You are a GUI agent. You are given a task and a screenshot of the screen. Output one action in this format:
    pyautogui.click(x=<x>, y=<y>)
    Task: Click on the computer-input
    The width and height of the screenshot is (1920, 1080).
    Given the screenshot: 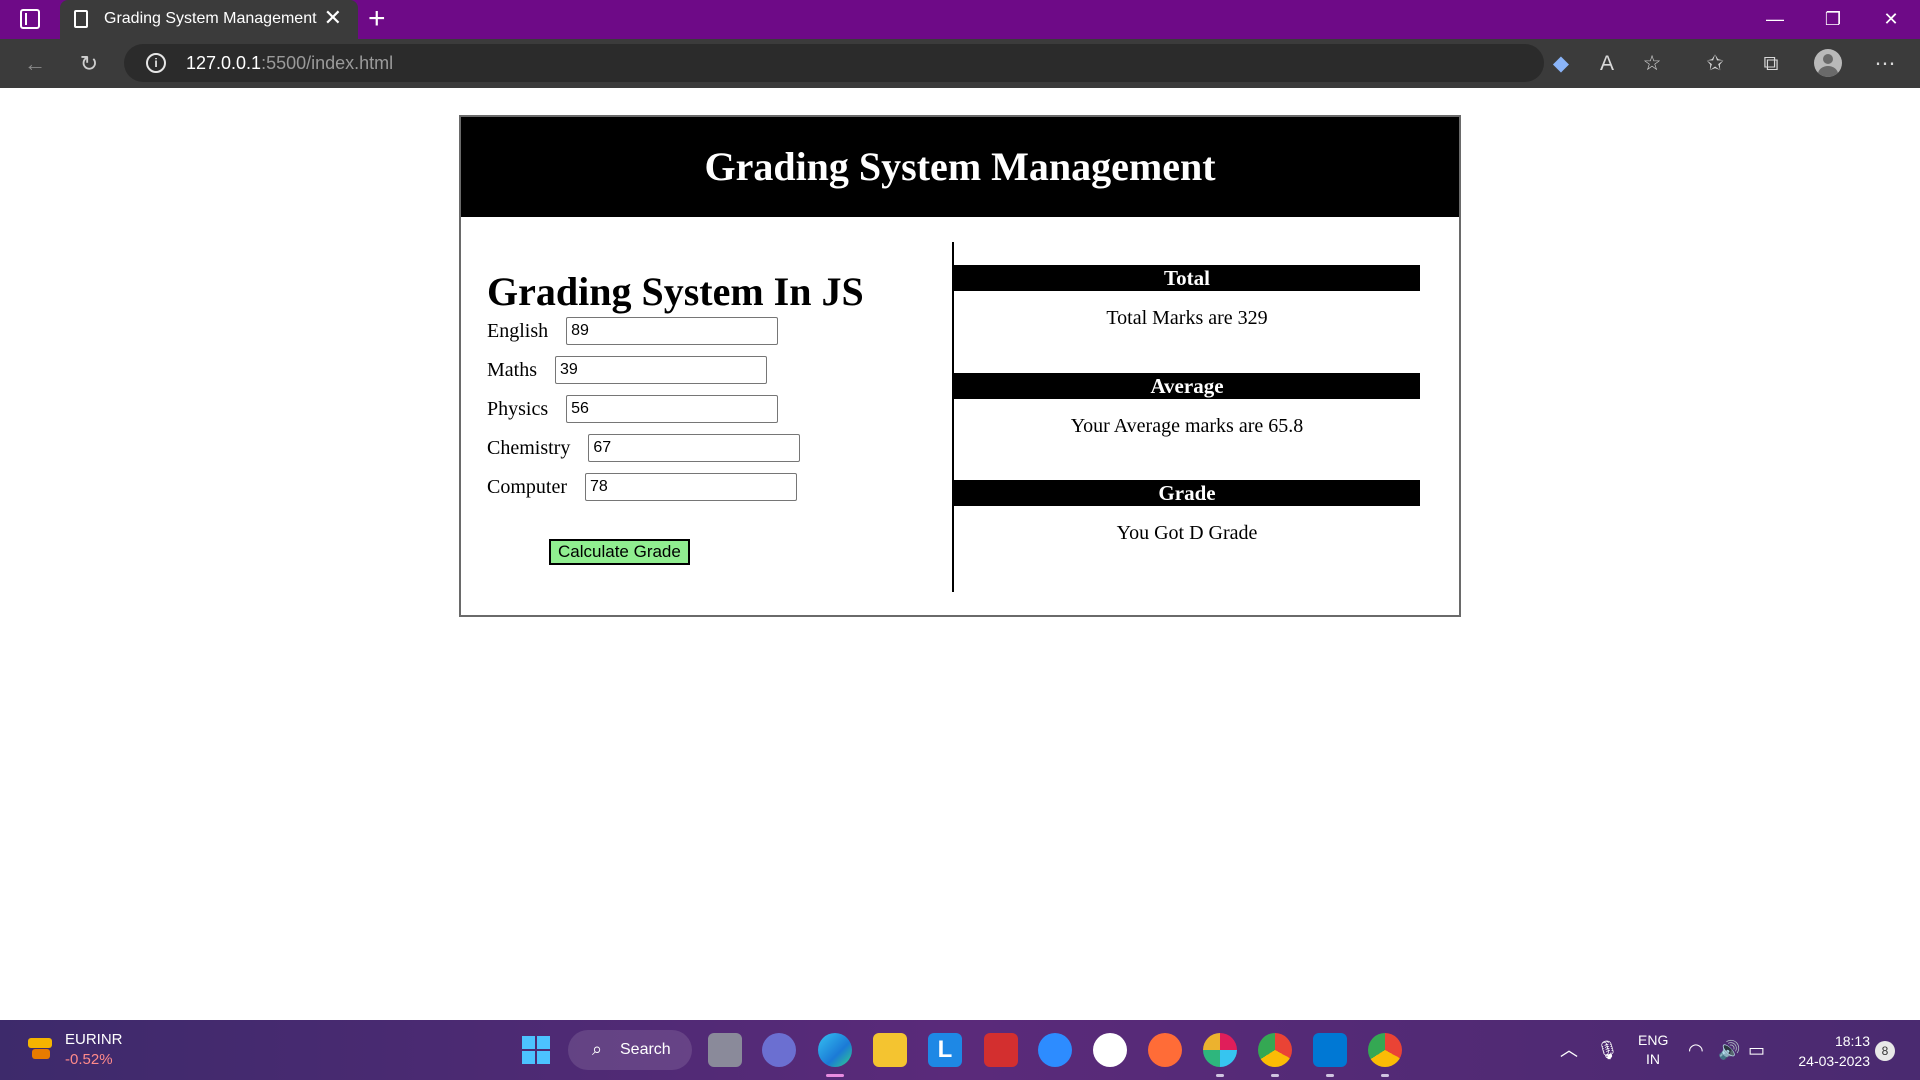 What is the action you would take?
    pyautogui.click(x=691, y=487)
    